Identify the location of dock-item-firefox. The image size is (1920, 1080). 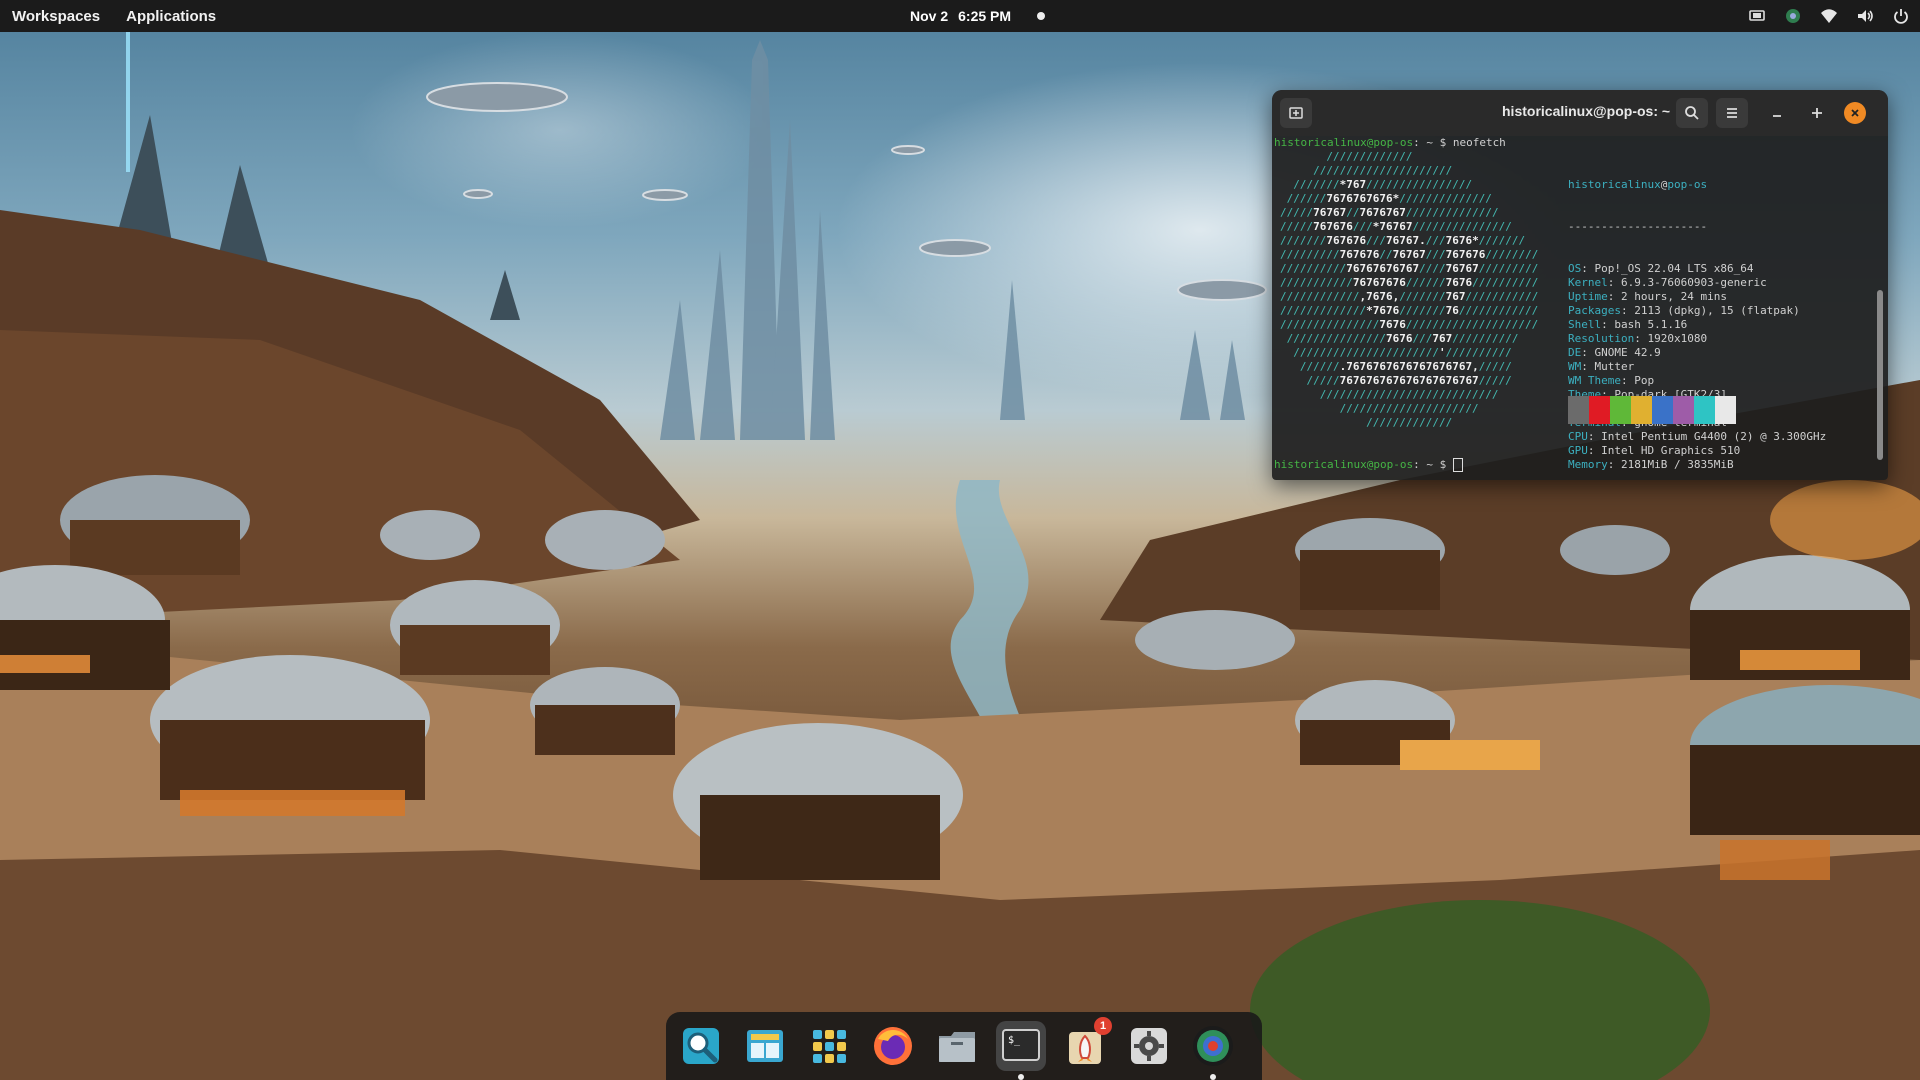
(893, 1046).